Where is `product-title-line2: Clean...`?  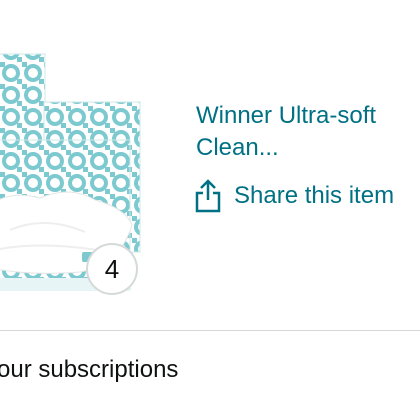
product-title-line2: Clean... is located at coordinates (237, 147).